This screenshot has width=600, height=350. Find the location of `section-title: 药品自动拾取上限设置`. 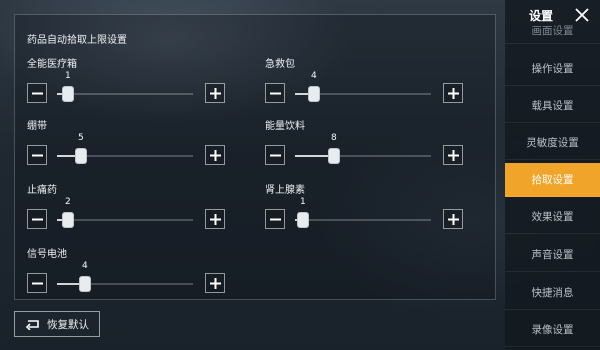

section-title: 药品自动拾取上限设置 is located at coordinates (77, 40).